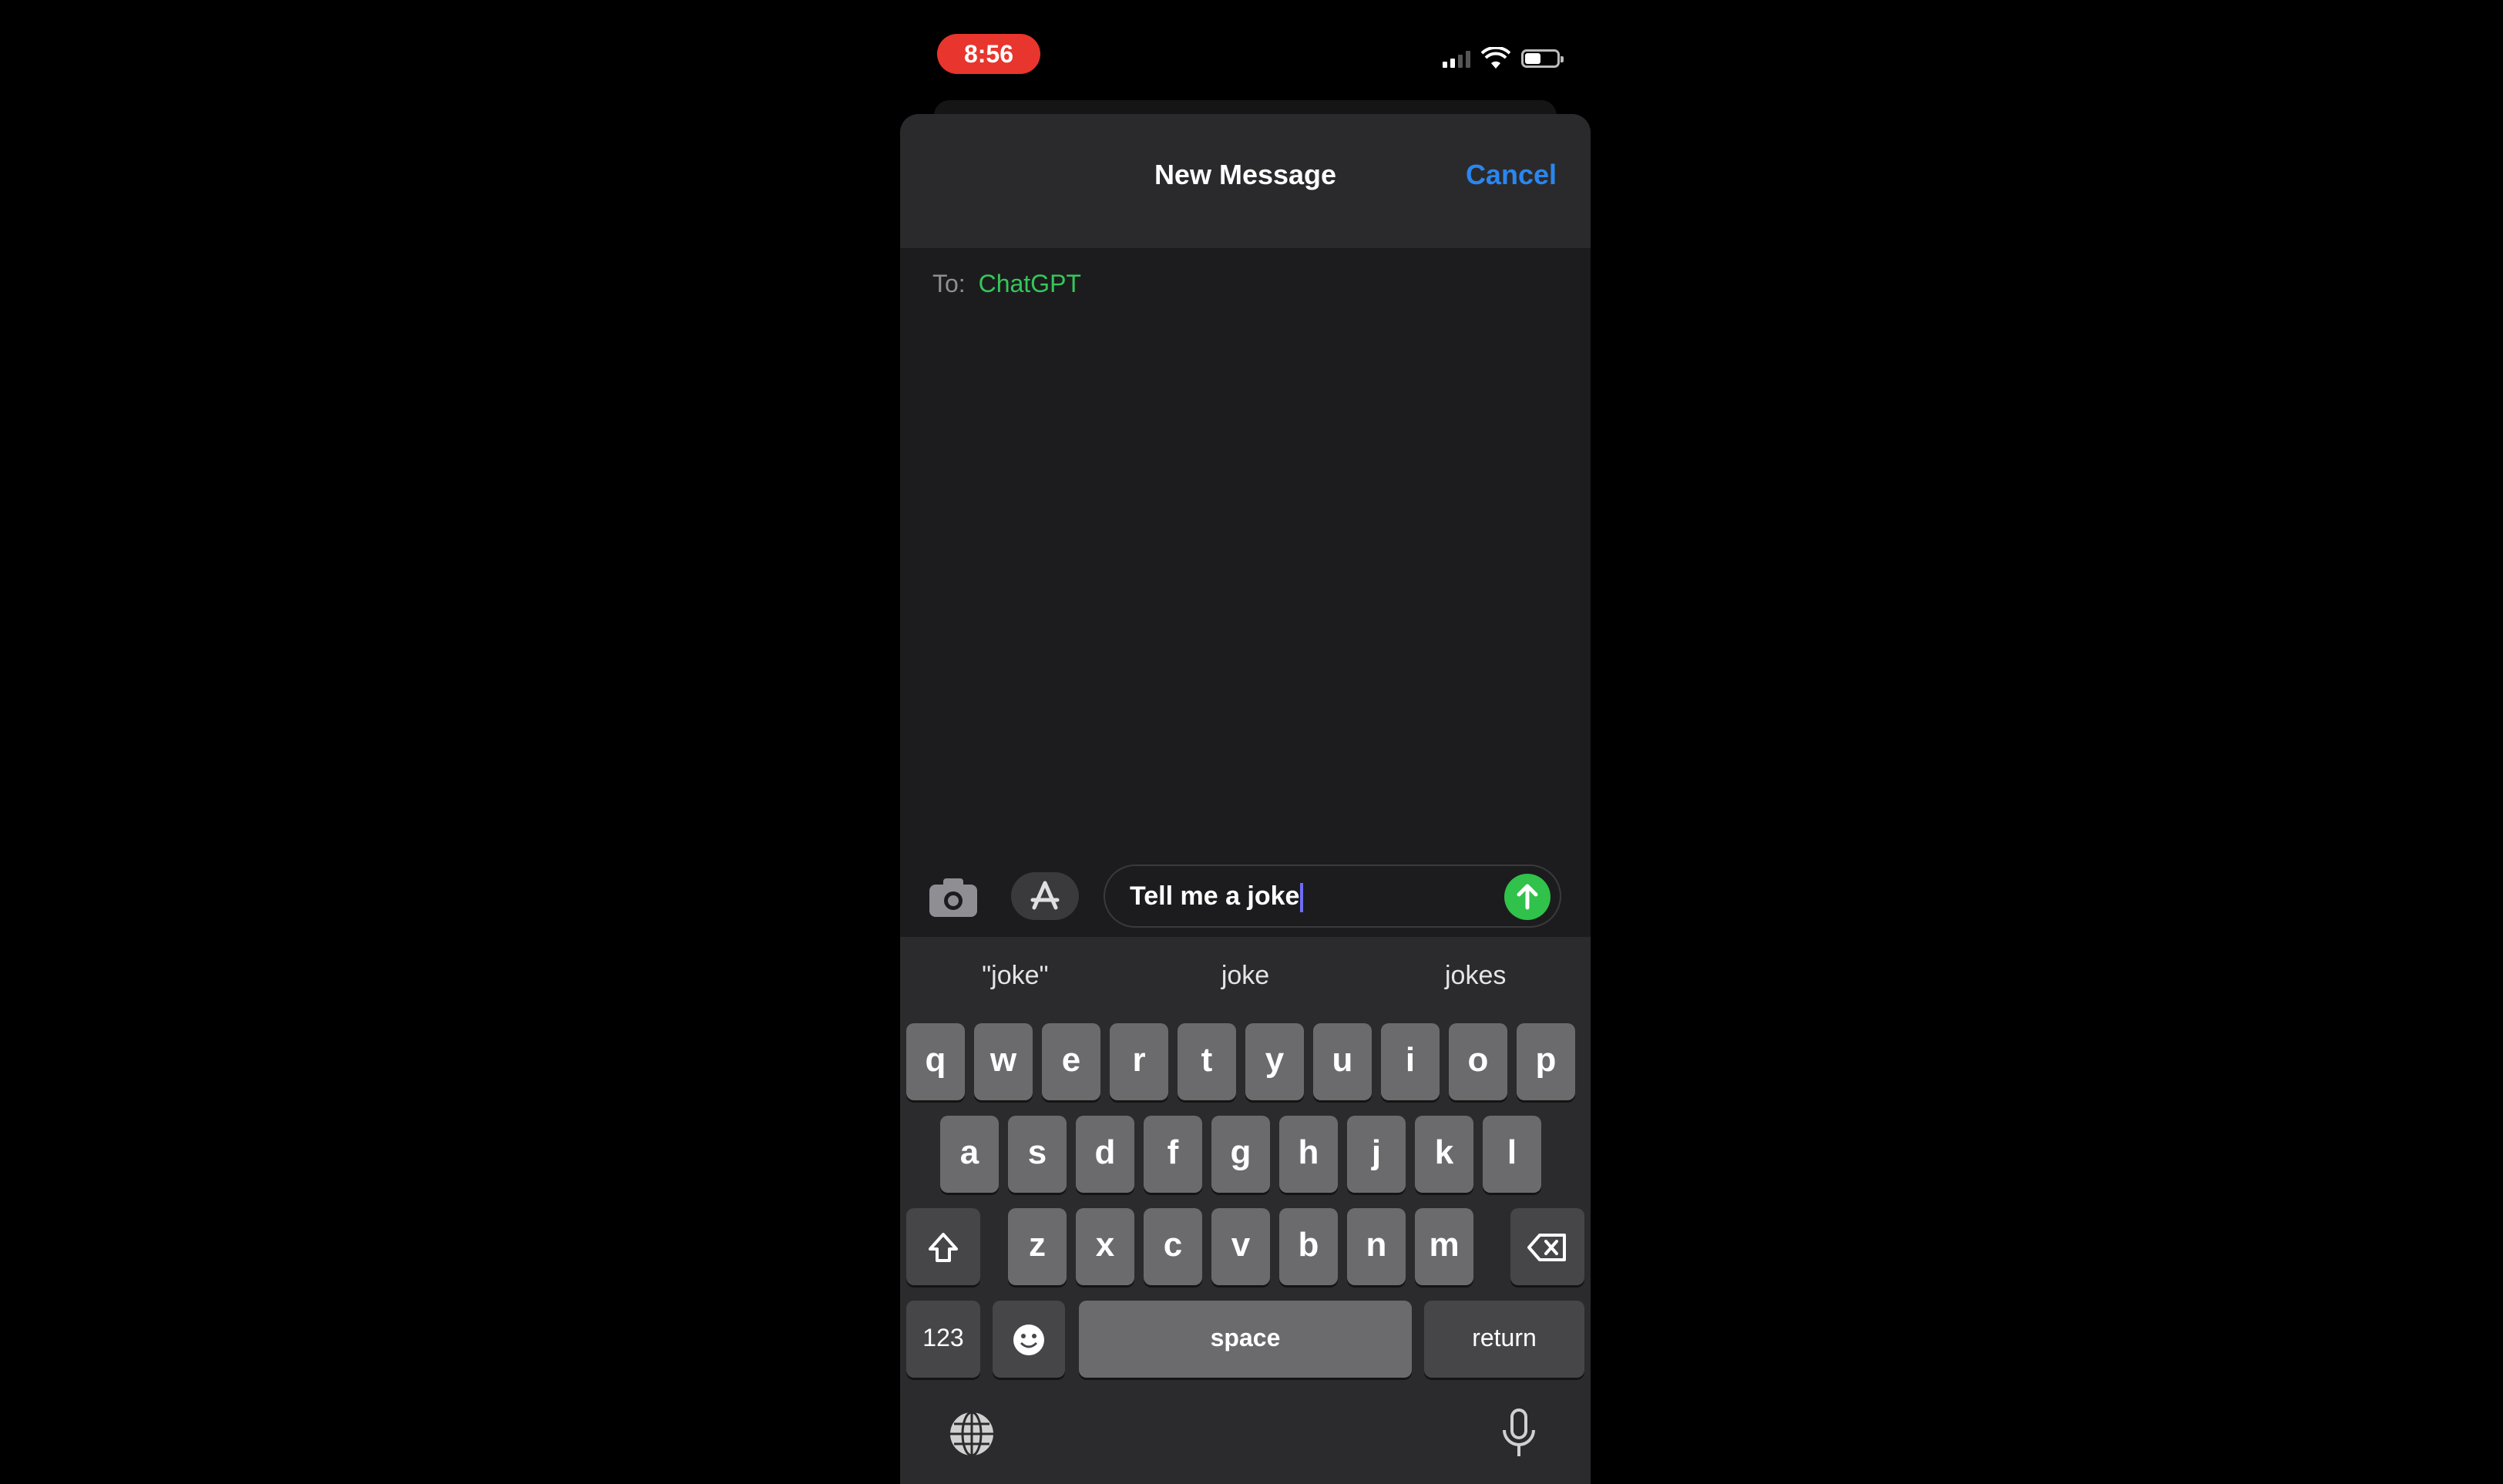 This screenshot has width=2503, height=1484. I want to click on nav-header: New Message Cancel, so click(1245, 181).